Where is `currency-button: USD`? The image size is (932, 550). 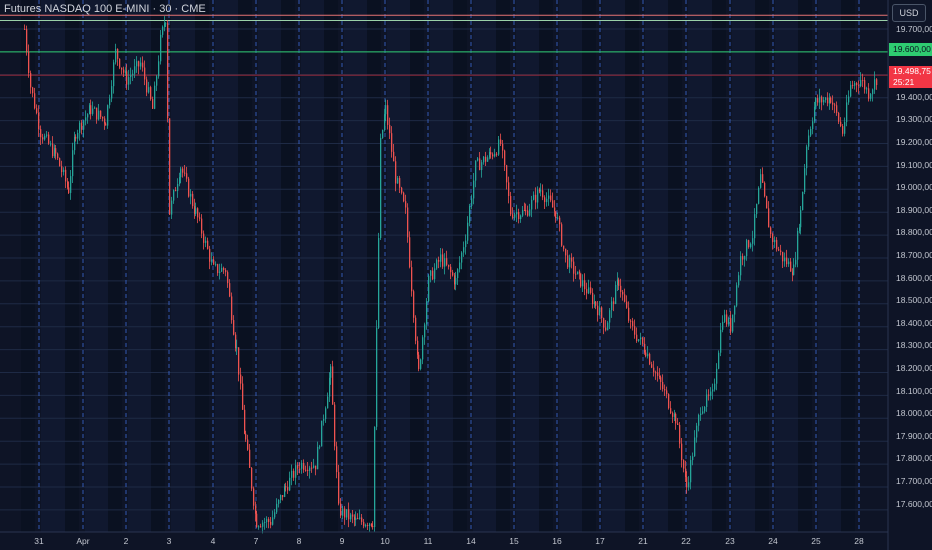 currency-button: USD is located at coordinates (909, 13).